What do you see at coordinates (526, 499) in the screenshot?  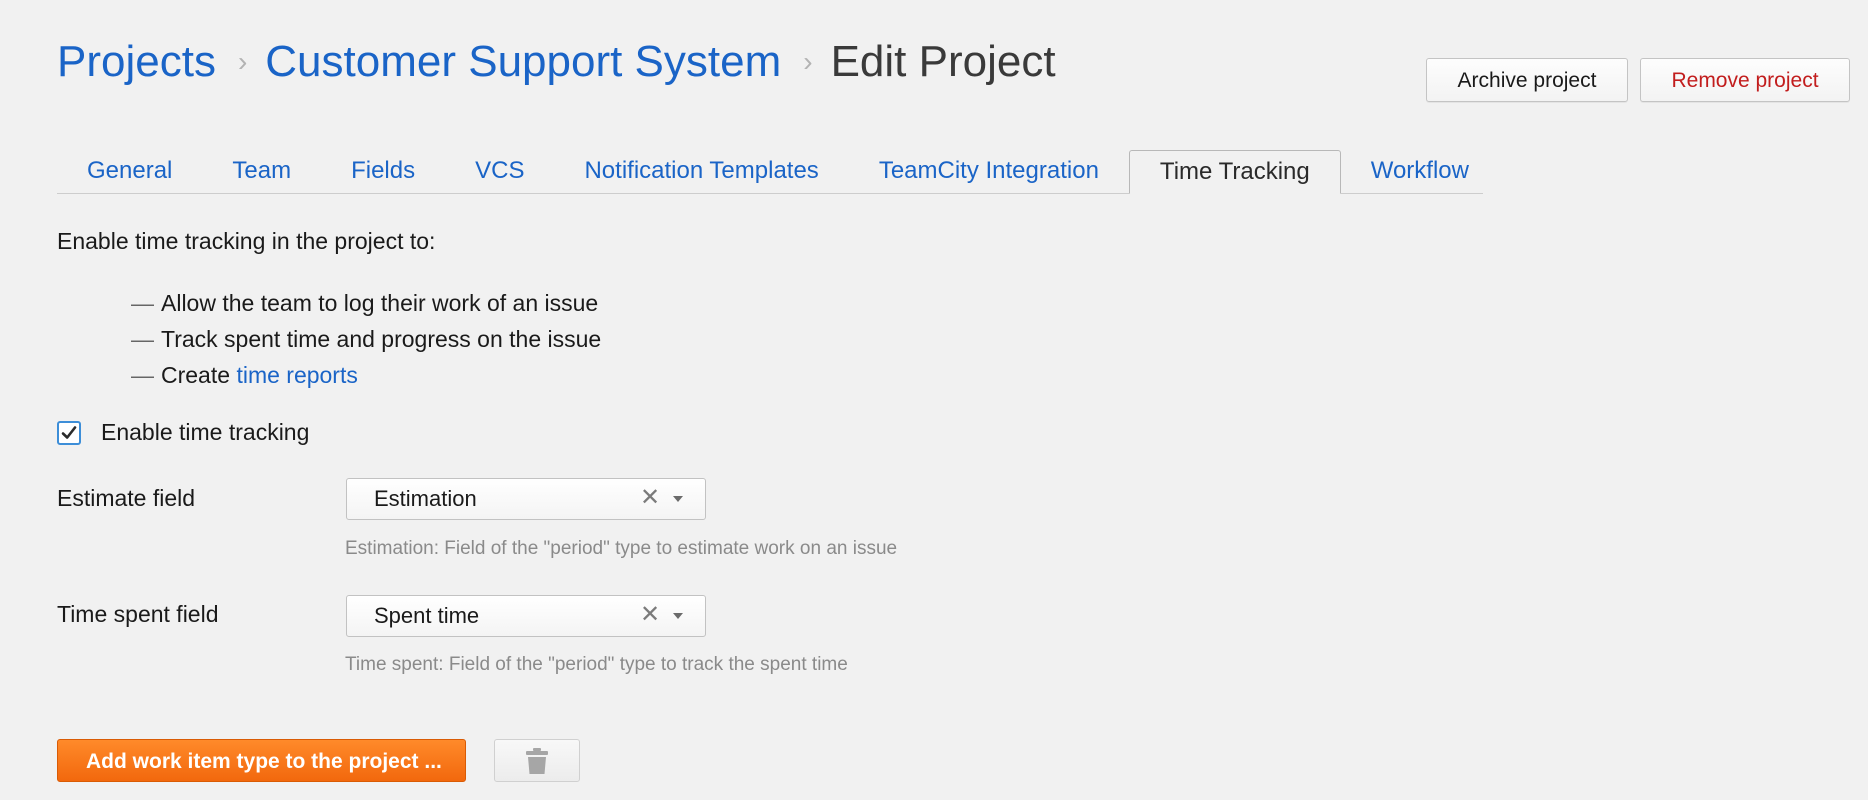 I see `estimate-field-select: Estimation ✕` at bounding box center [526, 499].